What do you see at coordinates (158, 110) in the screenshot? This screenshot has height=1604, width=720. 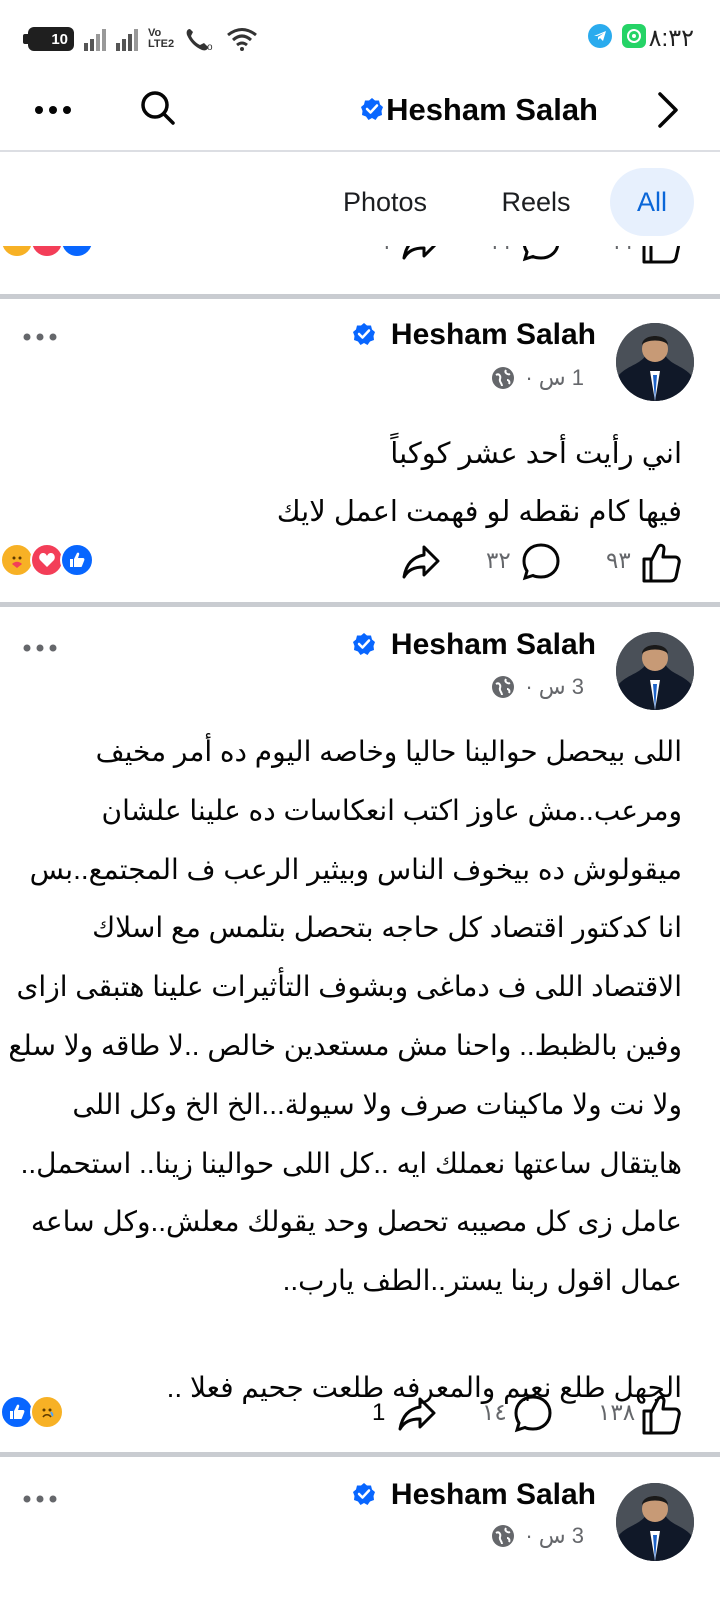 I see `search-icon` at bounding box center [158, 110].